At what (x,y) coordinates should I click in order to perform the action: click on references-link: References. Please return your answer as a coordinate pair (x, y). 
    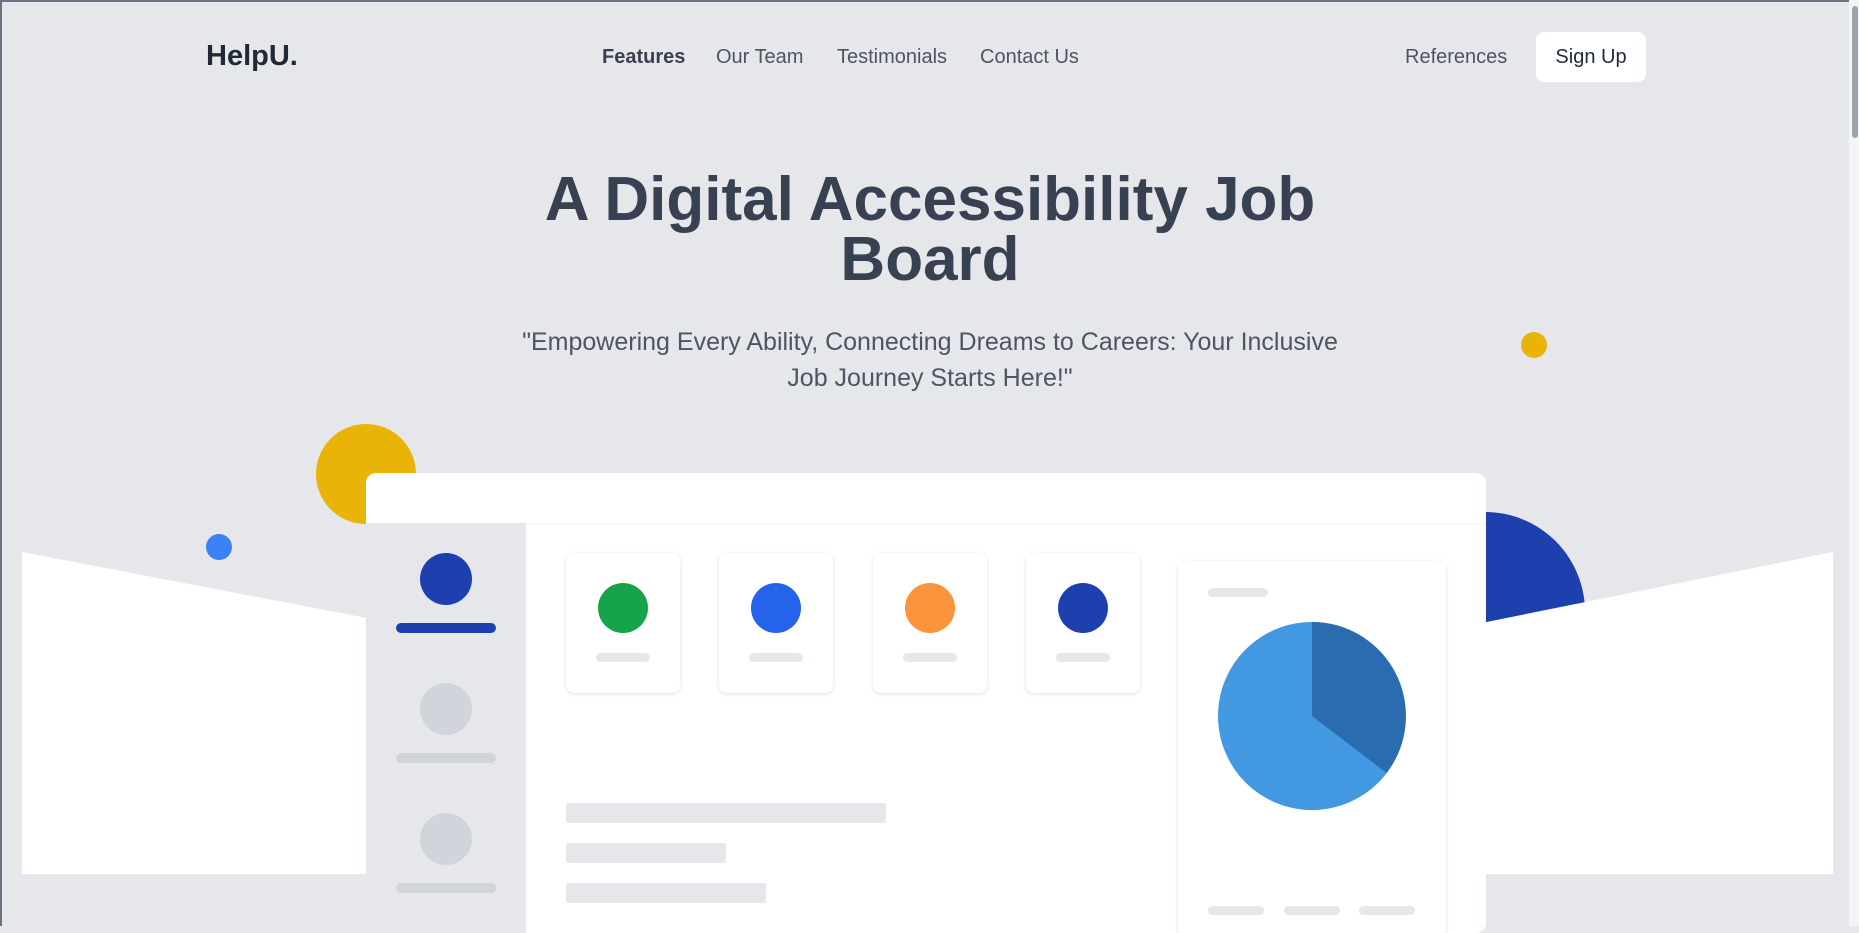
    Looking at the image, I should click on (1456, 57).